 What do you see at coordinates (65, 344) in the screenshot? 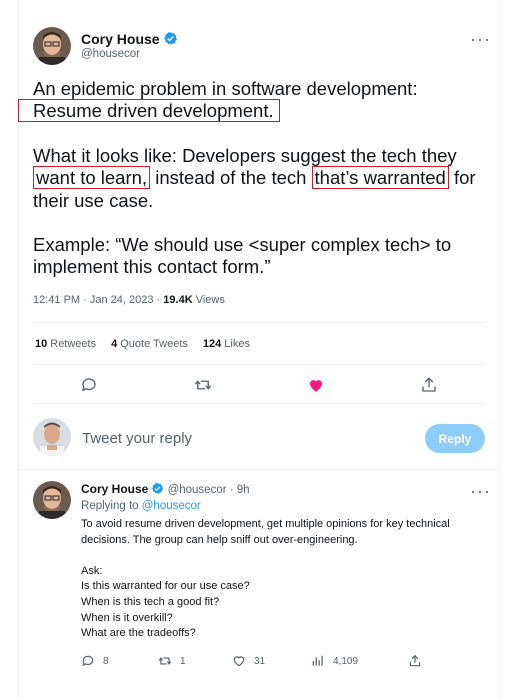
I see `retweets-stat: 10 Retweets` at bounding box center [65, 344].